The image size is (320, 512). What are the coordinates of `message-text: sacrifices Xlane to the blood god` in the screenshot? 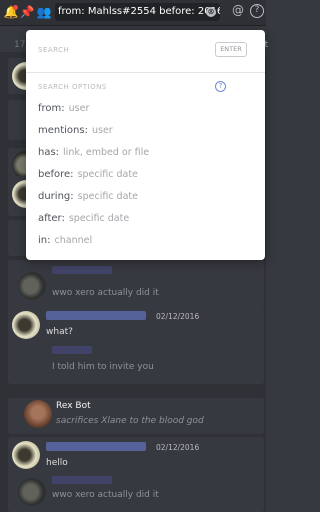 It's located at (130, 421).